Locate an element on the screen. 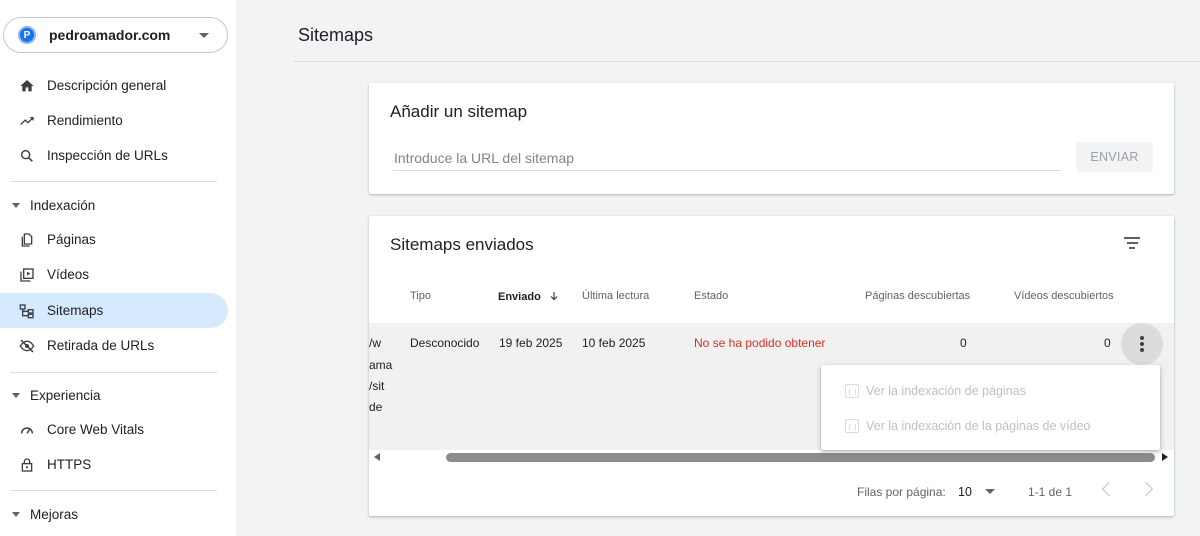  property-logo-letter: P is located at coordinates (27, 35).